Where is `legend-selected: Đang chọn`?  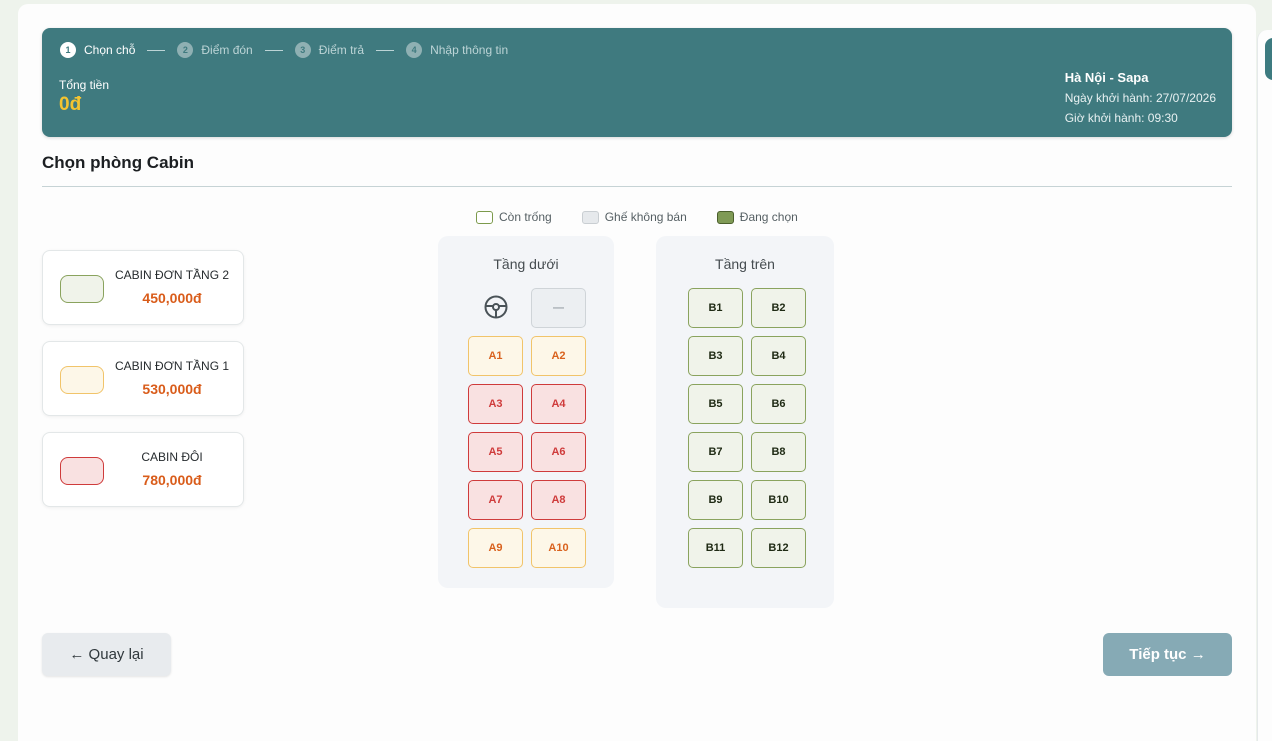
legend-selected: Đang chọn is located at coordinates (757, 217).